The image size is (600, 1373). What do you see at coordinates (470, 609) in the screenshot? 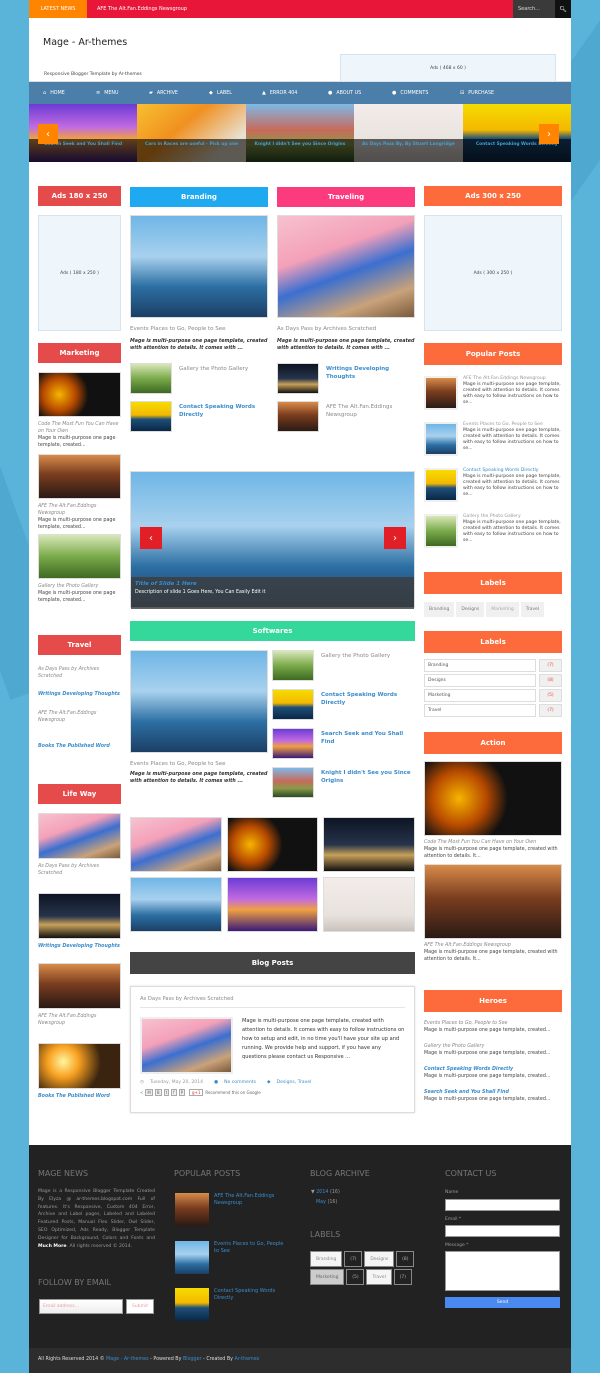
I see `label-tag: Designs` at bounding box center [470, 609].